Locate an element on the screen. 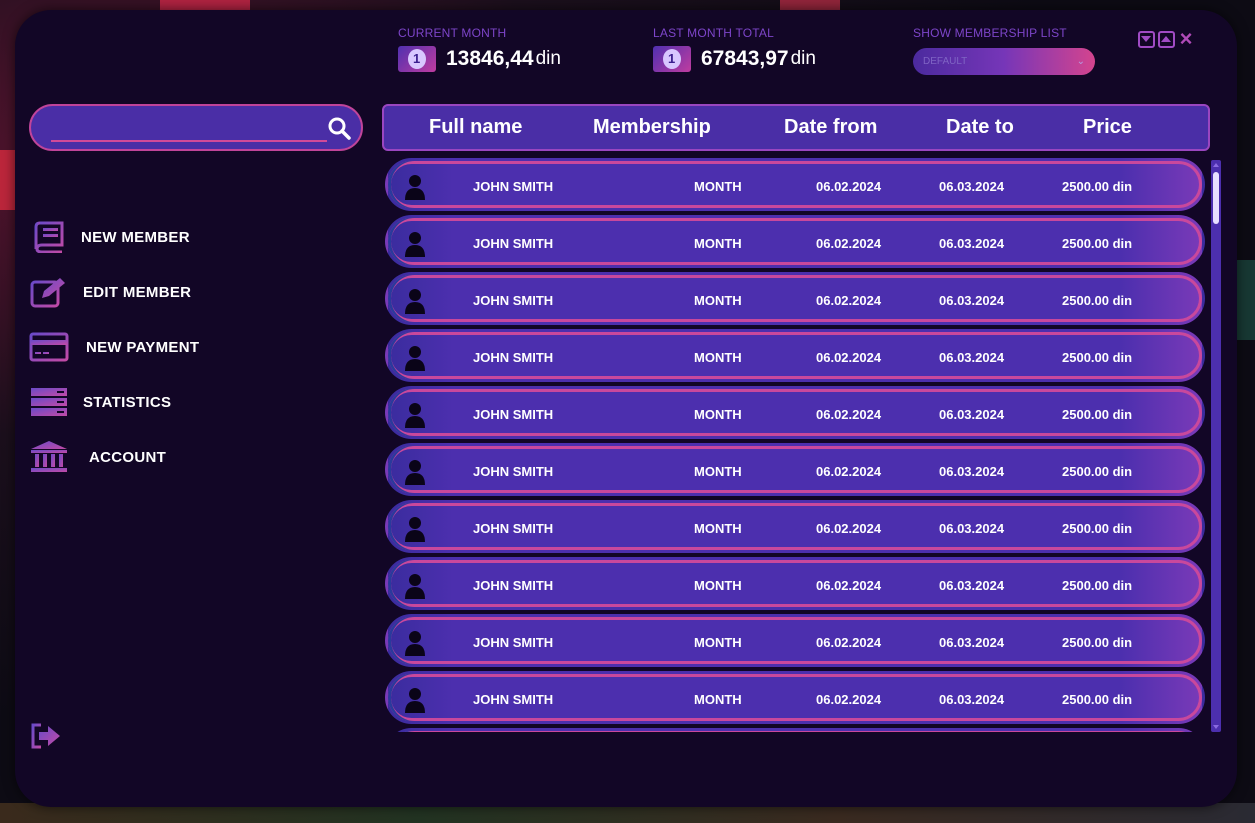  search-input is located at coordinates (186, 126).